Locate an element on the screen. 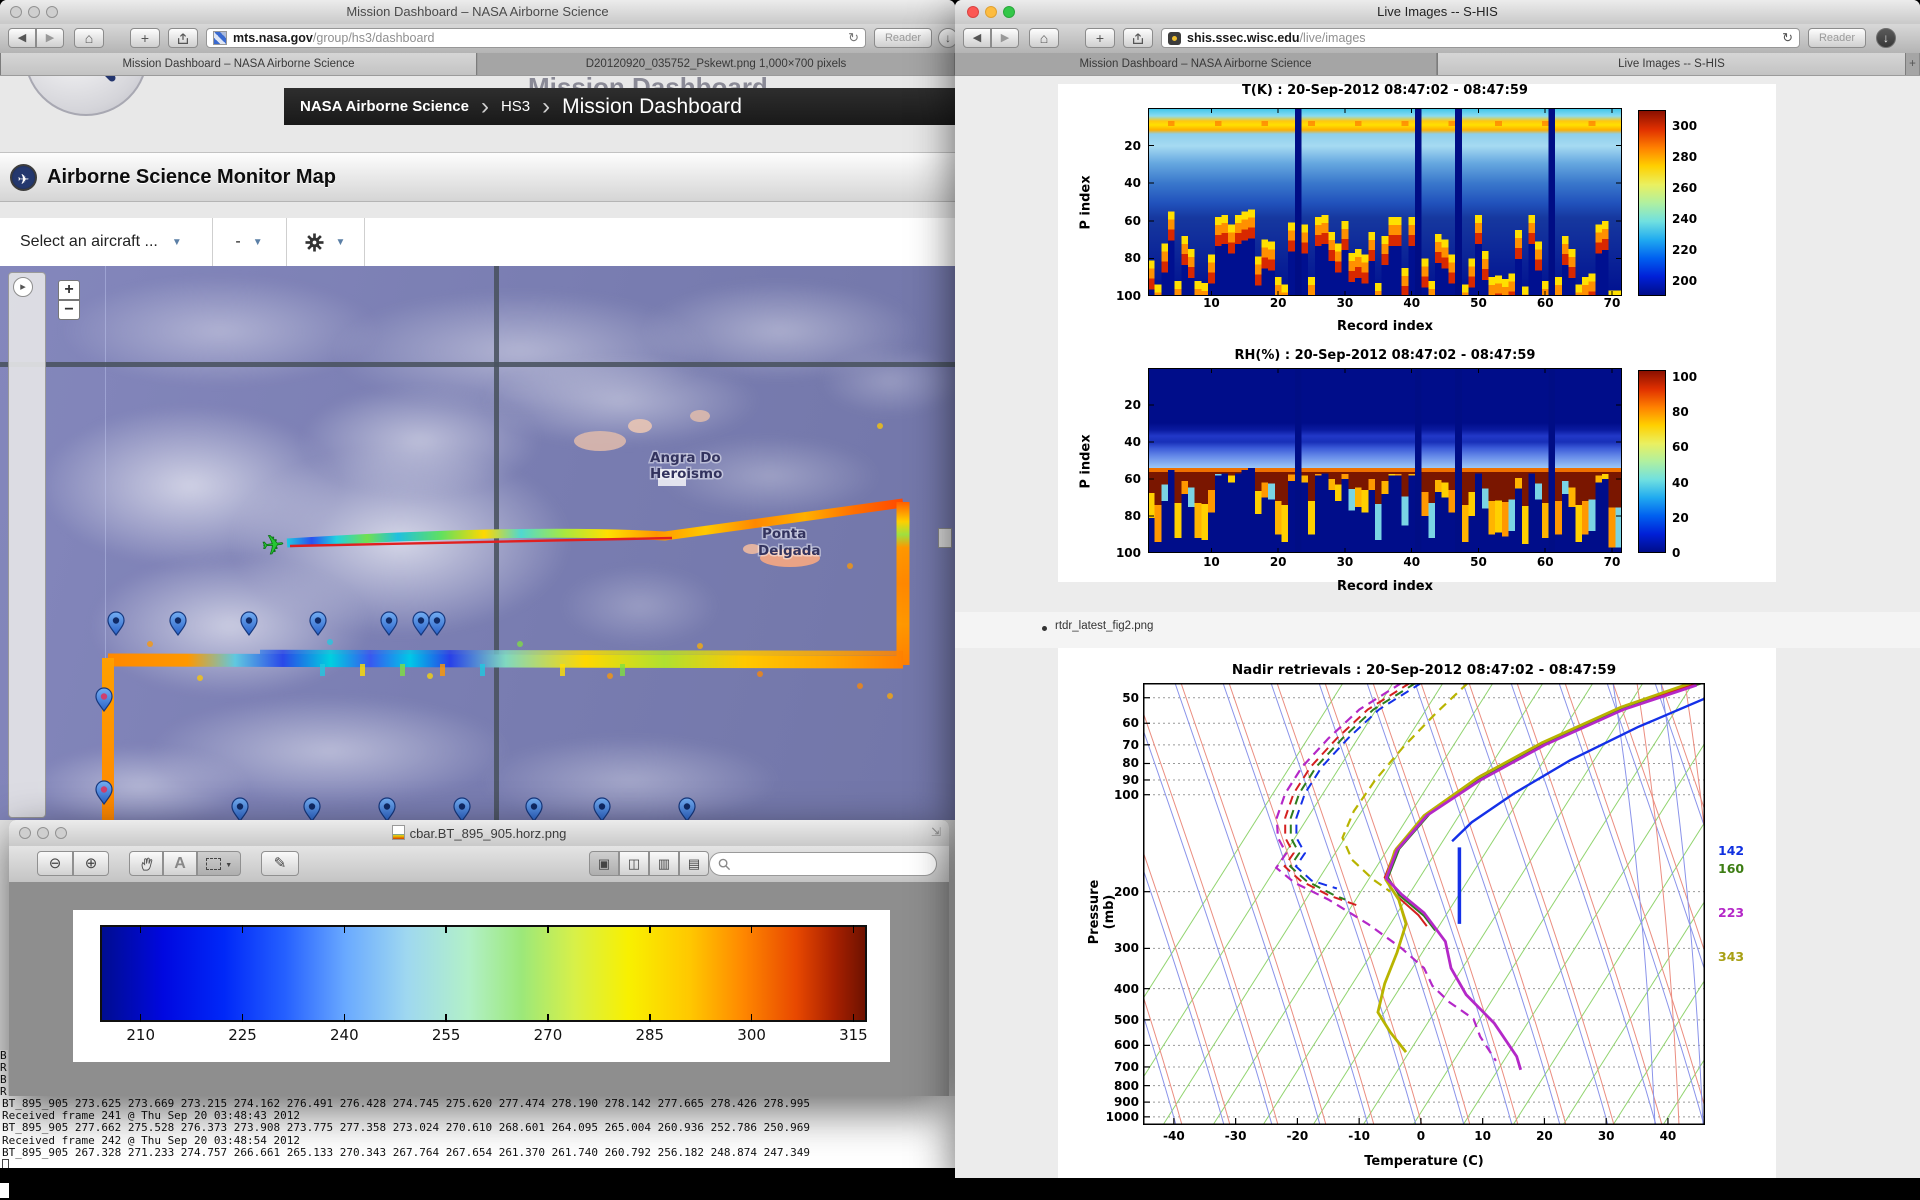  annotate-button: ✎ is located at coordinates (280, 863).